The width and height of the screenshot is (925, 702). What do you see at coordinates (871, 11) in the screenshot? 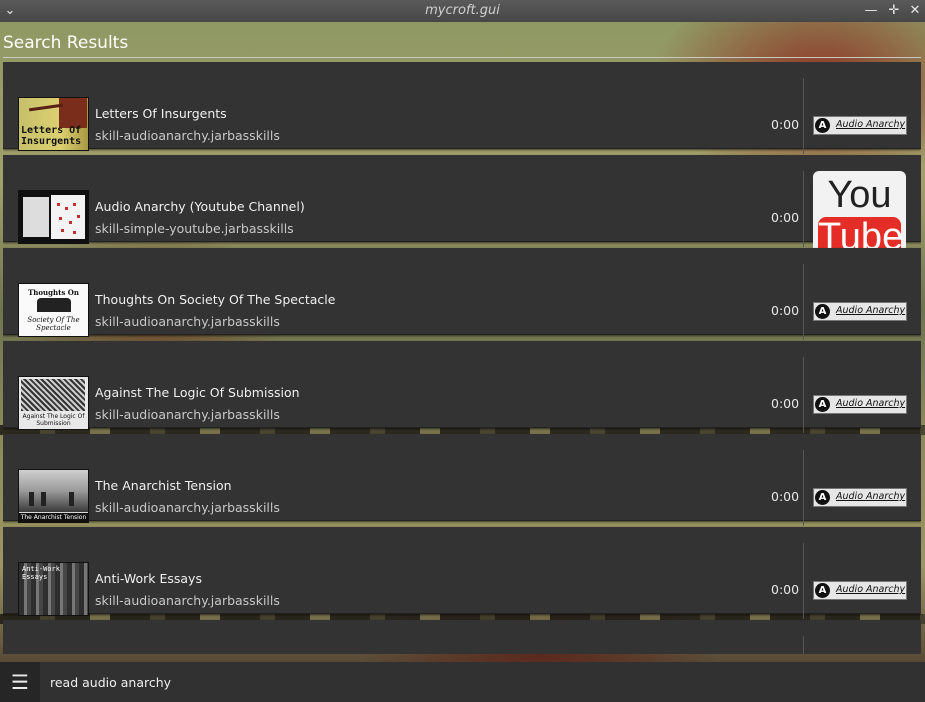
I see `minimize-icon: —` at bounding box center [871, 11].